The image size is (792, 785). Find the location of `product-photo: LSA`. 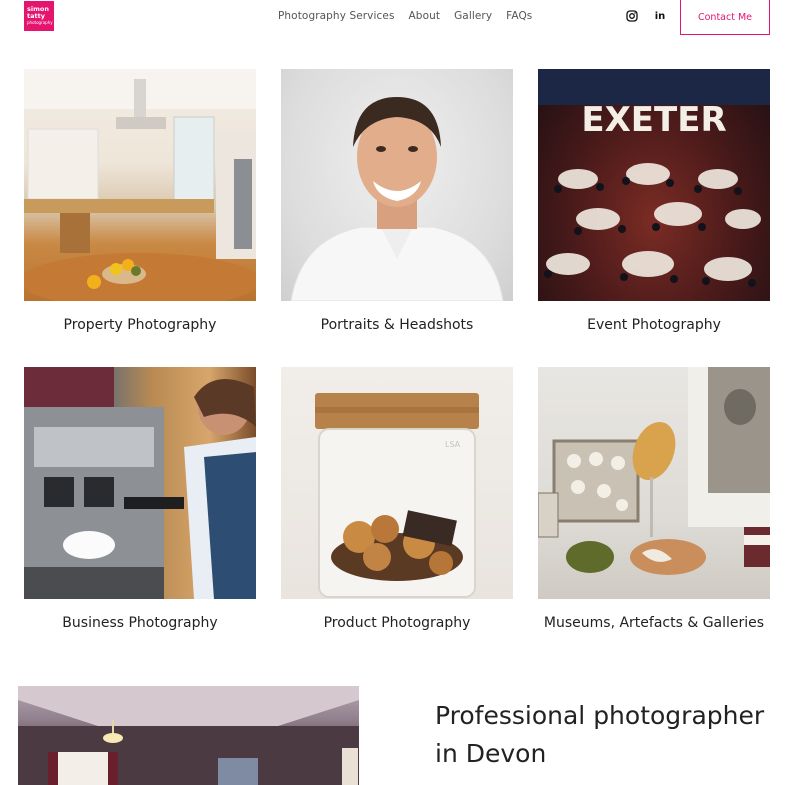

product-photo: LSA is located at coordinates (397, 483).